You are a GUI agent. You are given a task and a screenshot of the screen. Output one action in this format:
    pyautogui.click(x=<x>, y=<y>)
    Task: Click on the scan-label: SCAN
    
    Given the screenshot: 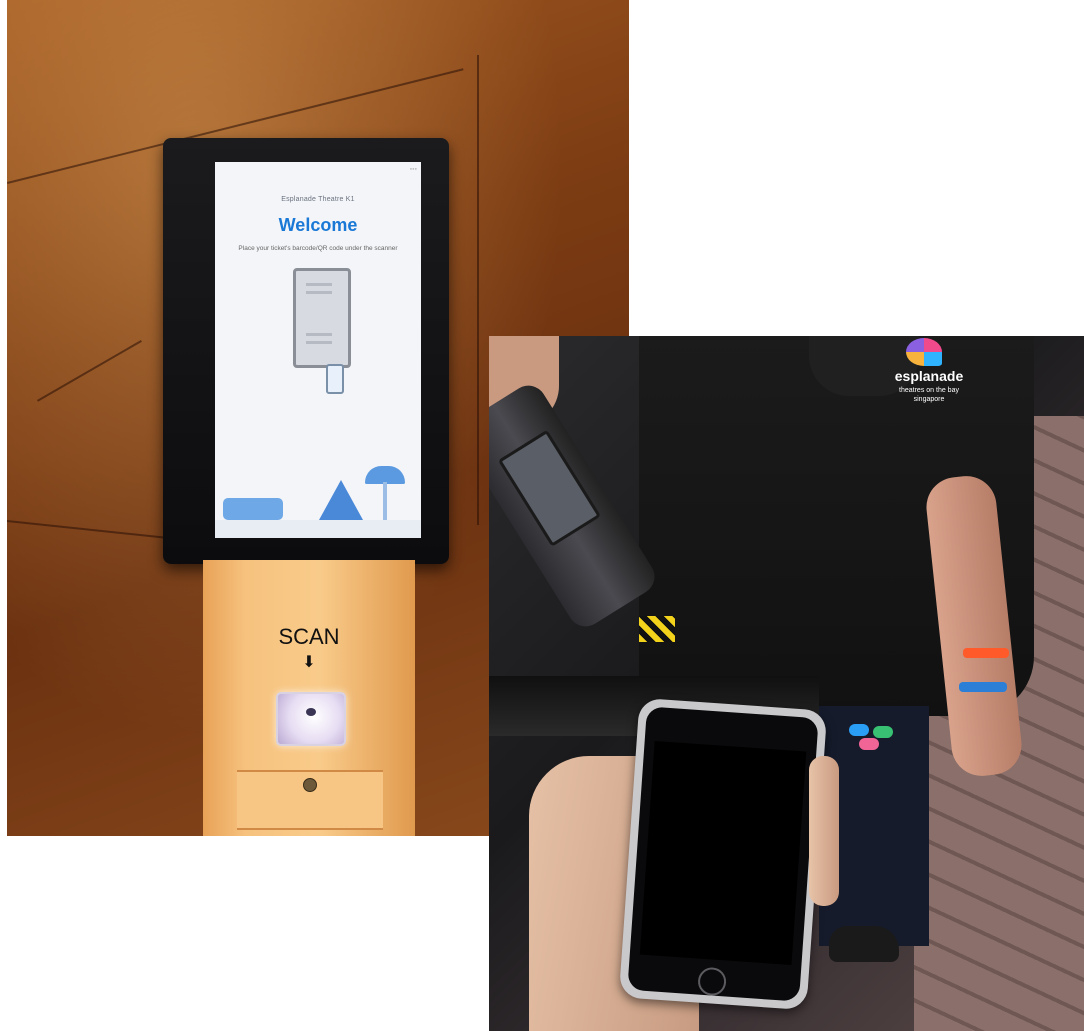 What is the action you would take?
    pyautogui.click(x=309, y=636)
    